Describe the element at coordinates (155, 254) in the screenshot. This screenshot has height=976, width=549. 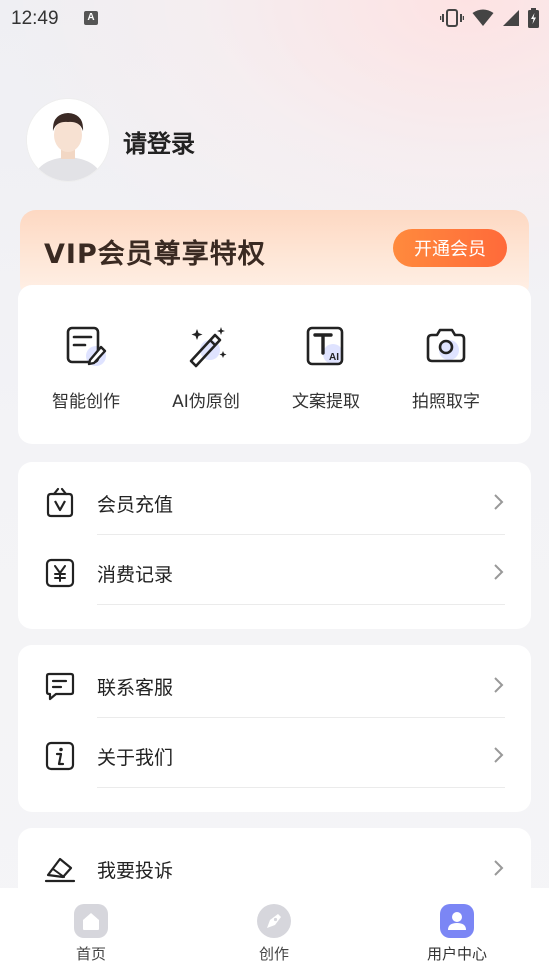
I see `vip-title: VIP会员尊享特权` at that location.